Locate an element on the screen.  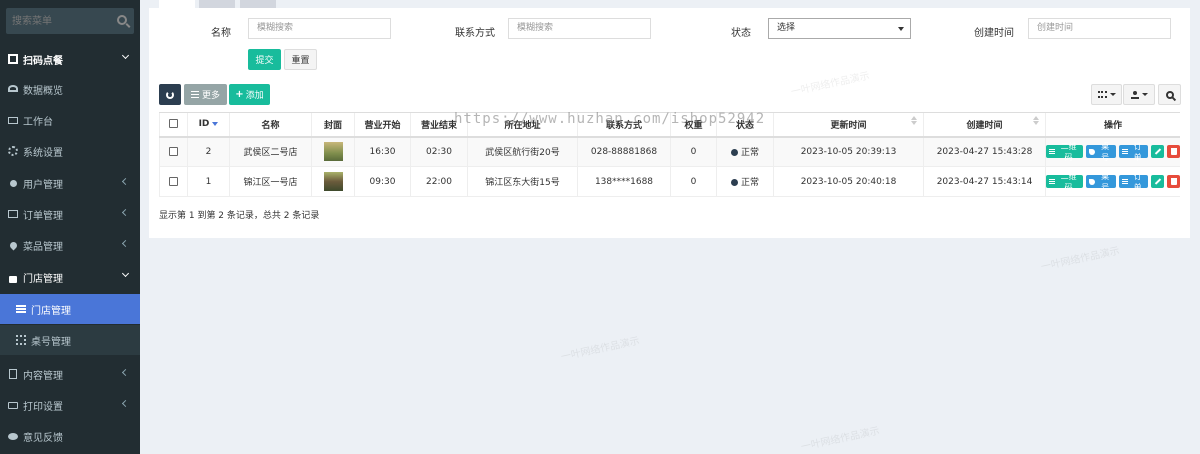
qrcode-icon is located at coordinates (13, 59).